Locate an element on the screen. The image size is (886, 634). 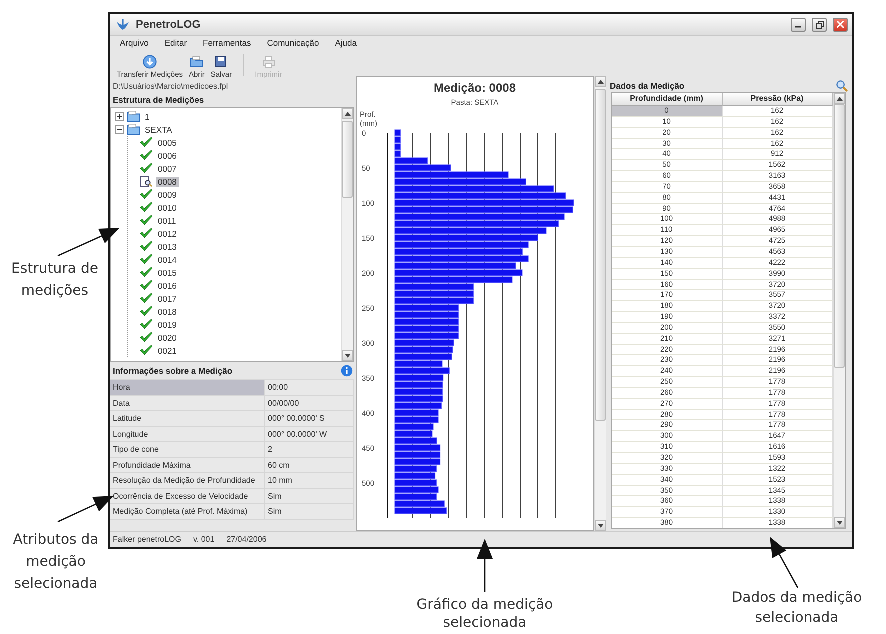
menu-item: Ajuda is located at coordinates (346, 43).